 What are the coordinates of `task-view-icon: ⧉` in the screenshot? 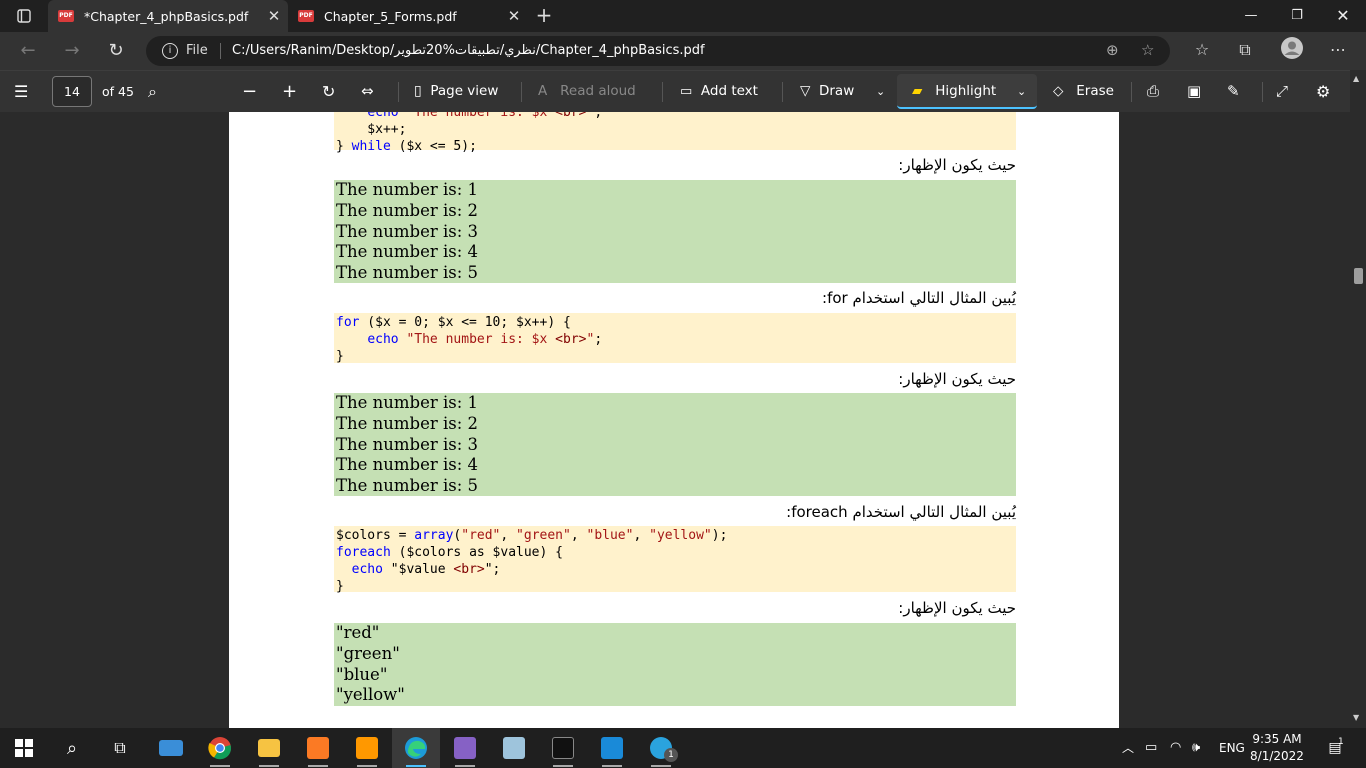 It's located at (120, 748).